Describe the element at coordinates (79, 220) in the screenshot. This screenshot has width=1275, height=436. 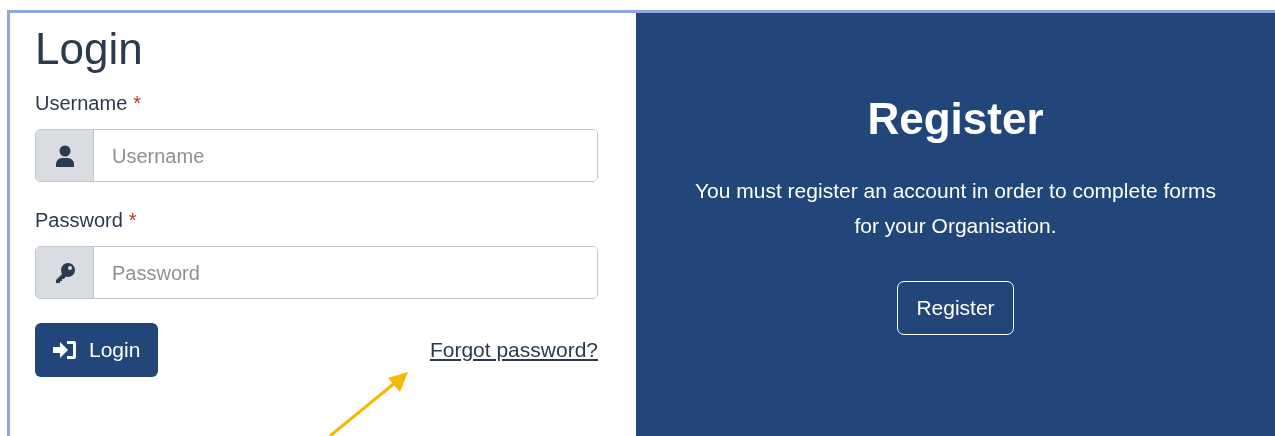
I see `field-label: Password` at that location.